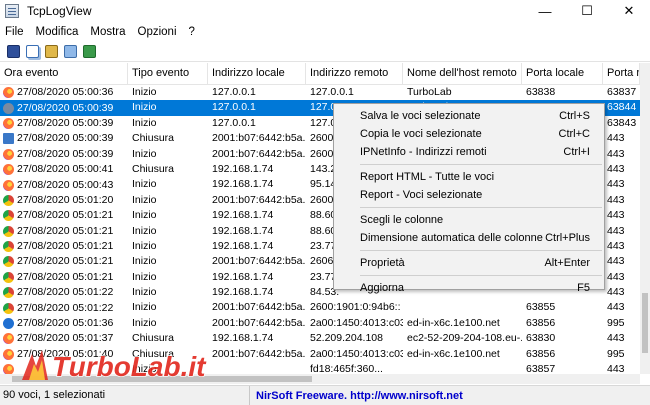 The height and width of the screenshot is (405, 650). I want to click on table-cell: 27/08/2020 05:00:39, so click(64, 154).